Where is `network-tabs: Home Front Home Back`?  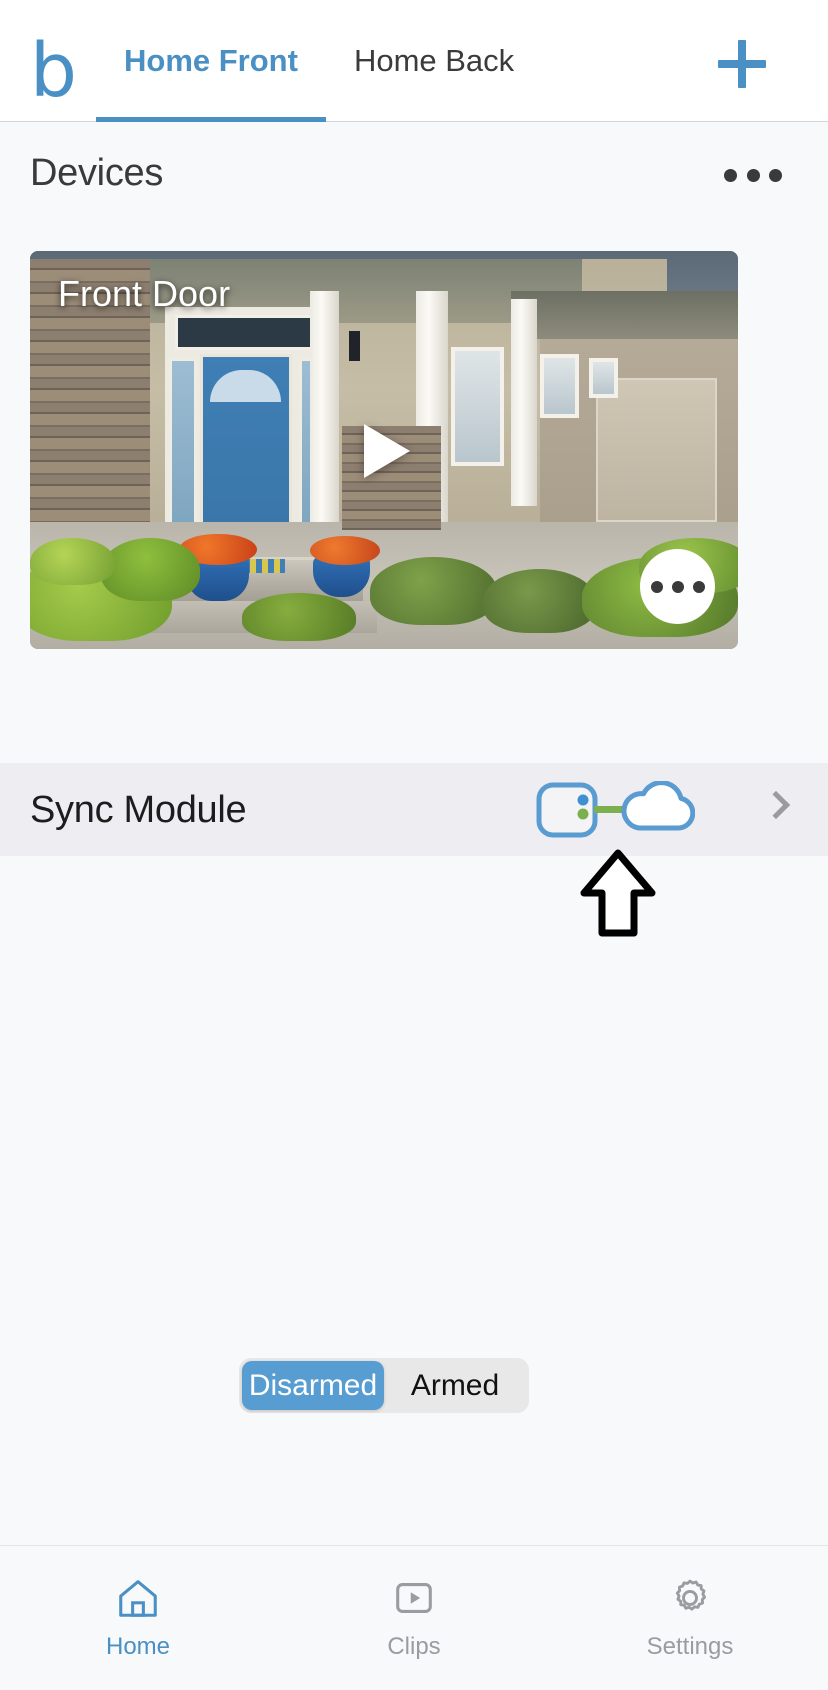
network-tabs: Home Front Home Back is located at coordinates (319, 61).